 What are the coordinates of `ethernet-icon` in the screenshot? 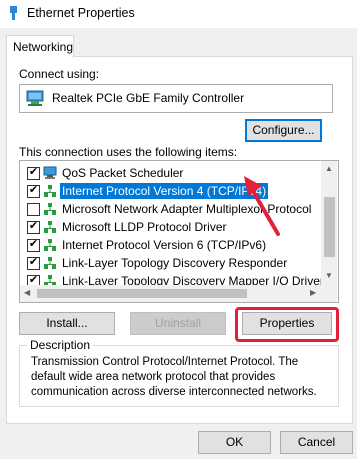 It's located at (13, 13).